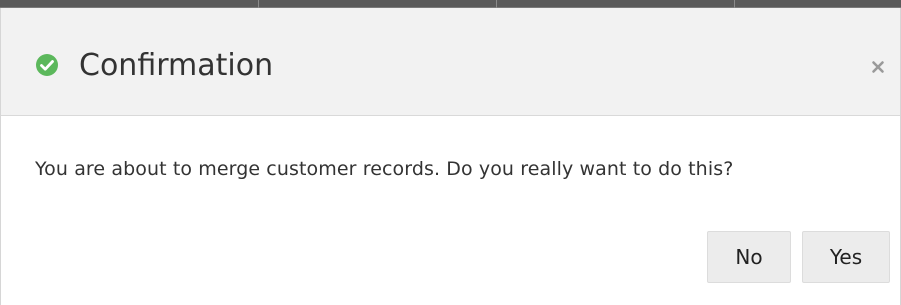 The image size is (901, 305). Describe the element at coordinates (47, 65) in the screenshot. I see `check-circle-icon` at that location.